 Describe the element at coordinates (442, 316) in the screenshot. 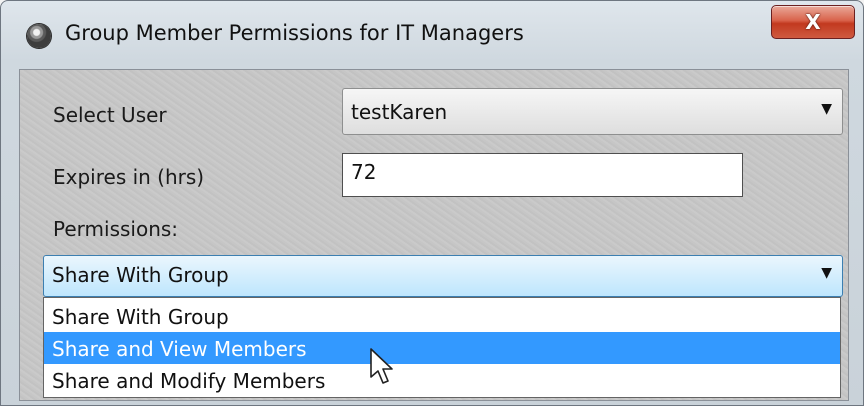

I see `dropdown-option-share-with-group: Share With Group` at that location.